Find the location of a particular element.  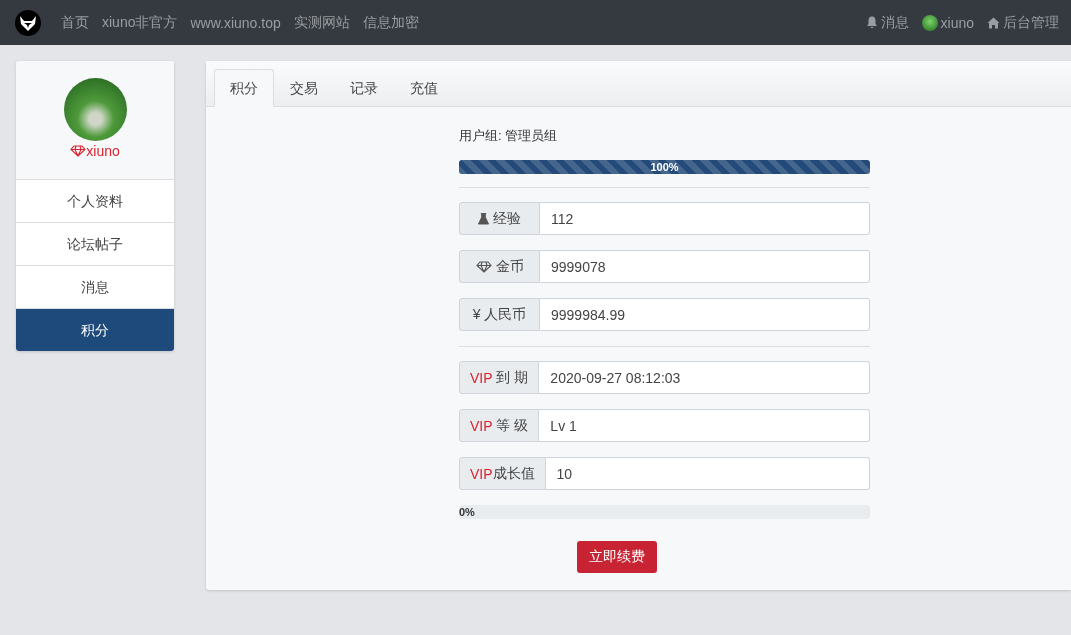

tab: 积分 is located at coordinates (244, 88).